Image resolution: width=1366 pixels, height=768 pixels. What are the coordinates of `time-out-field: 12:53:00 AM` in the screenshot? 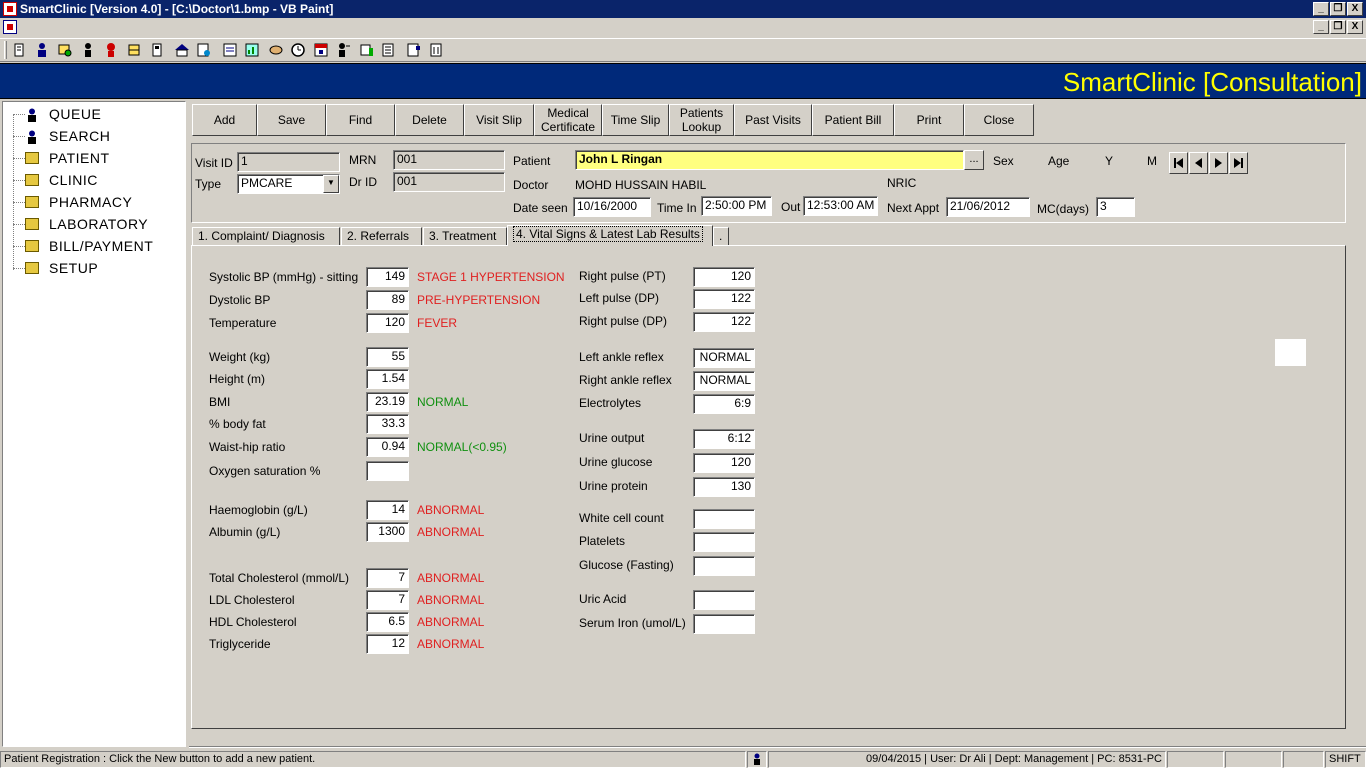 It's located at (840, 206).